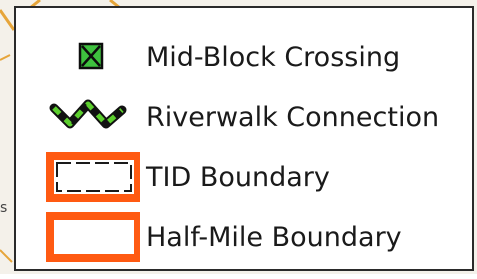 This screenshot has height=279, width=477. What do you see at coordinates (88, 114) in the screenshot?
I see `zigzag-line-icon` at bounding box center [88, 114].